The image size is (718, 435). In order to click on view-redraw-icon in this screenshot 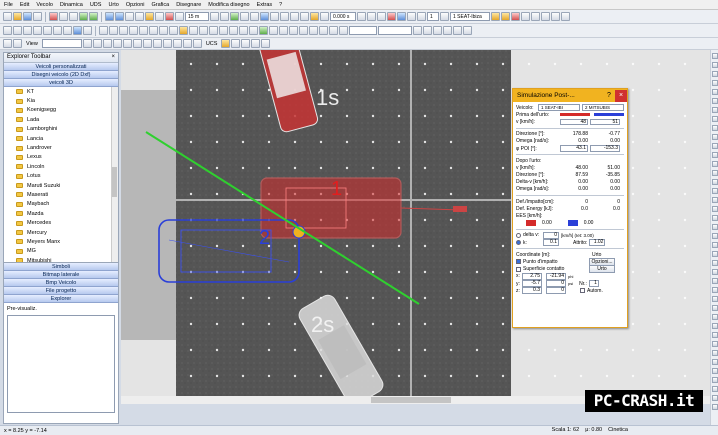, I will do `click(127, 43)`.